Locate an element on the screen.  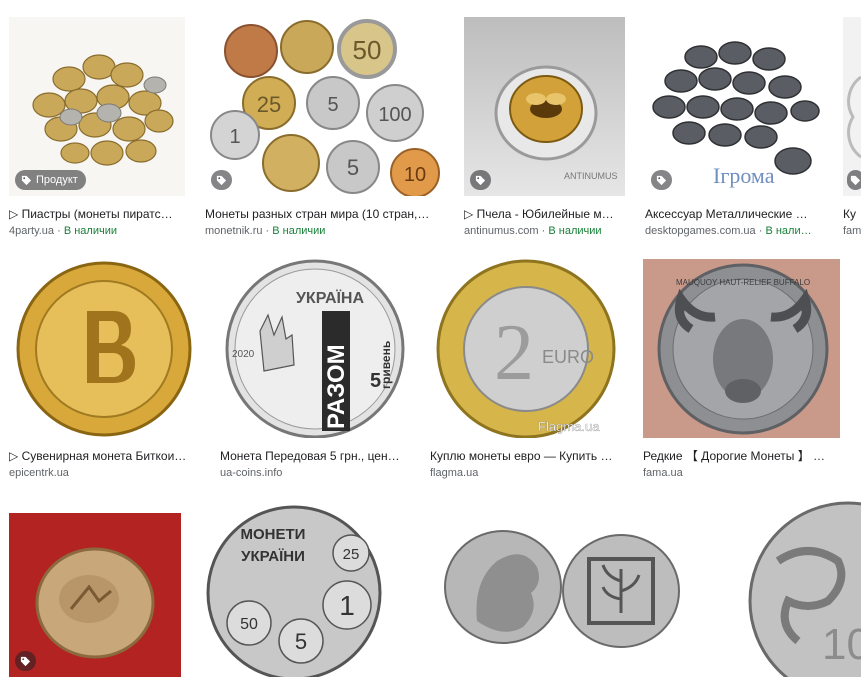
result-title: Ку is located at coordinates (852, 214).